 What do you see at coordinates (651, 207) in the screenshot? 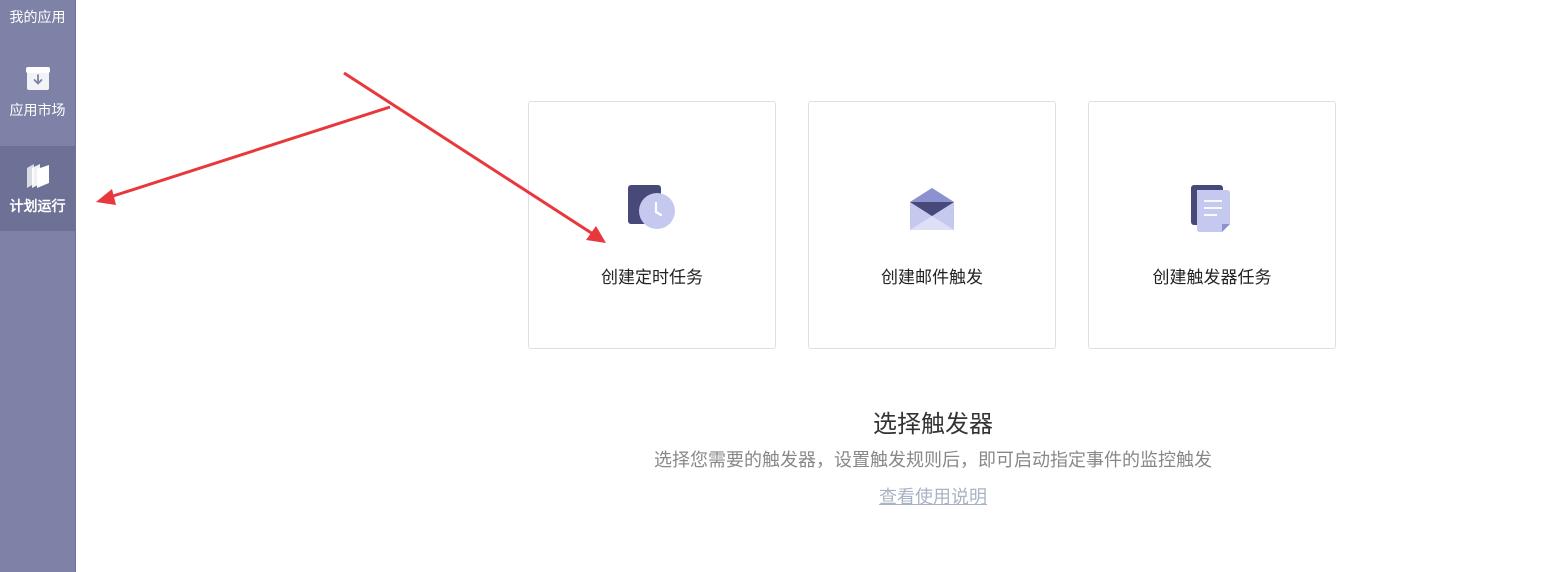
I see `clock-icon` at bounding box center [651, 207].